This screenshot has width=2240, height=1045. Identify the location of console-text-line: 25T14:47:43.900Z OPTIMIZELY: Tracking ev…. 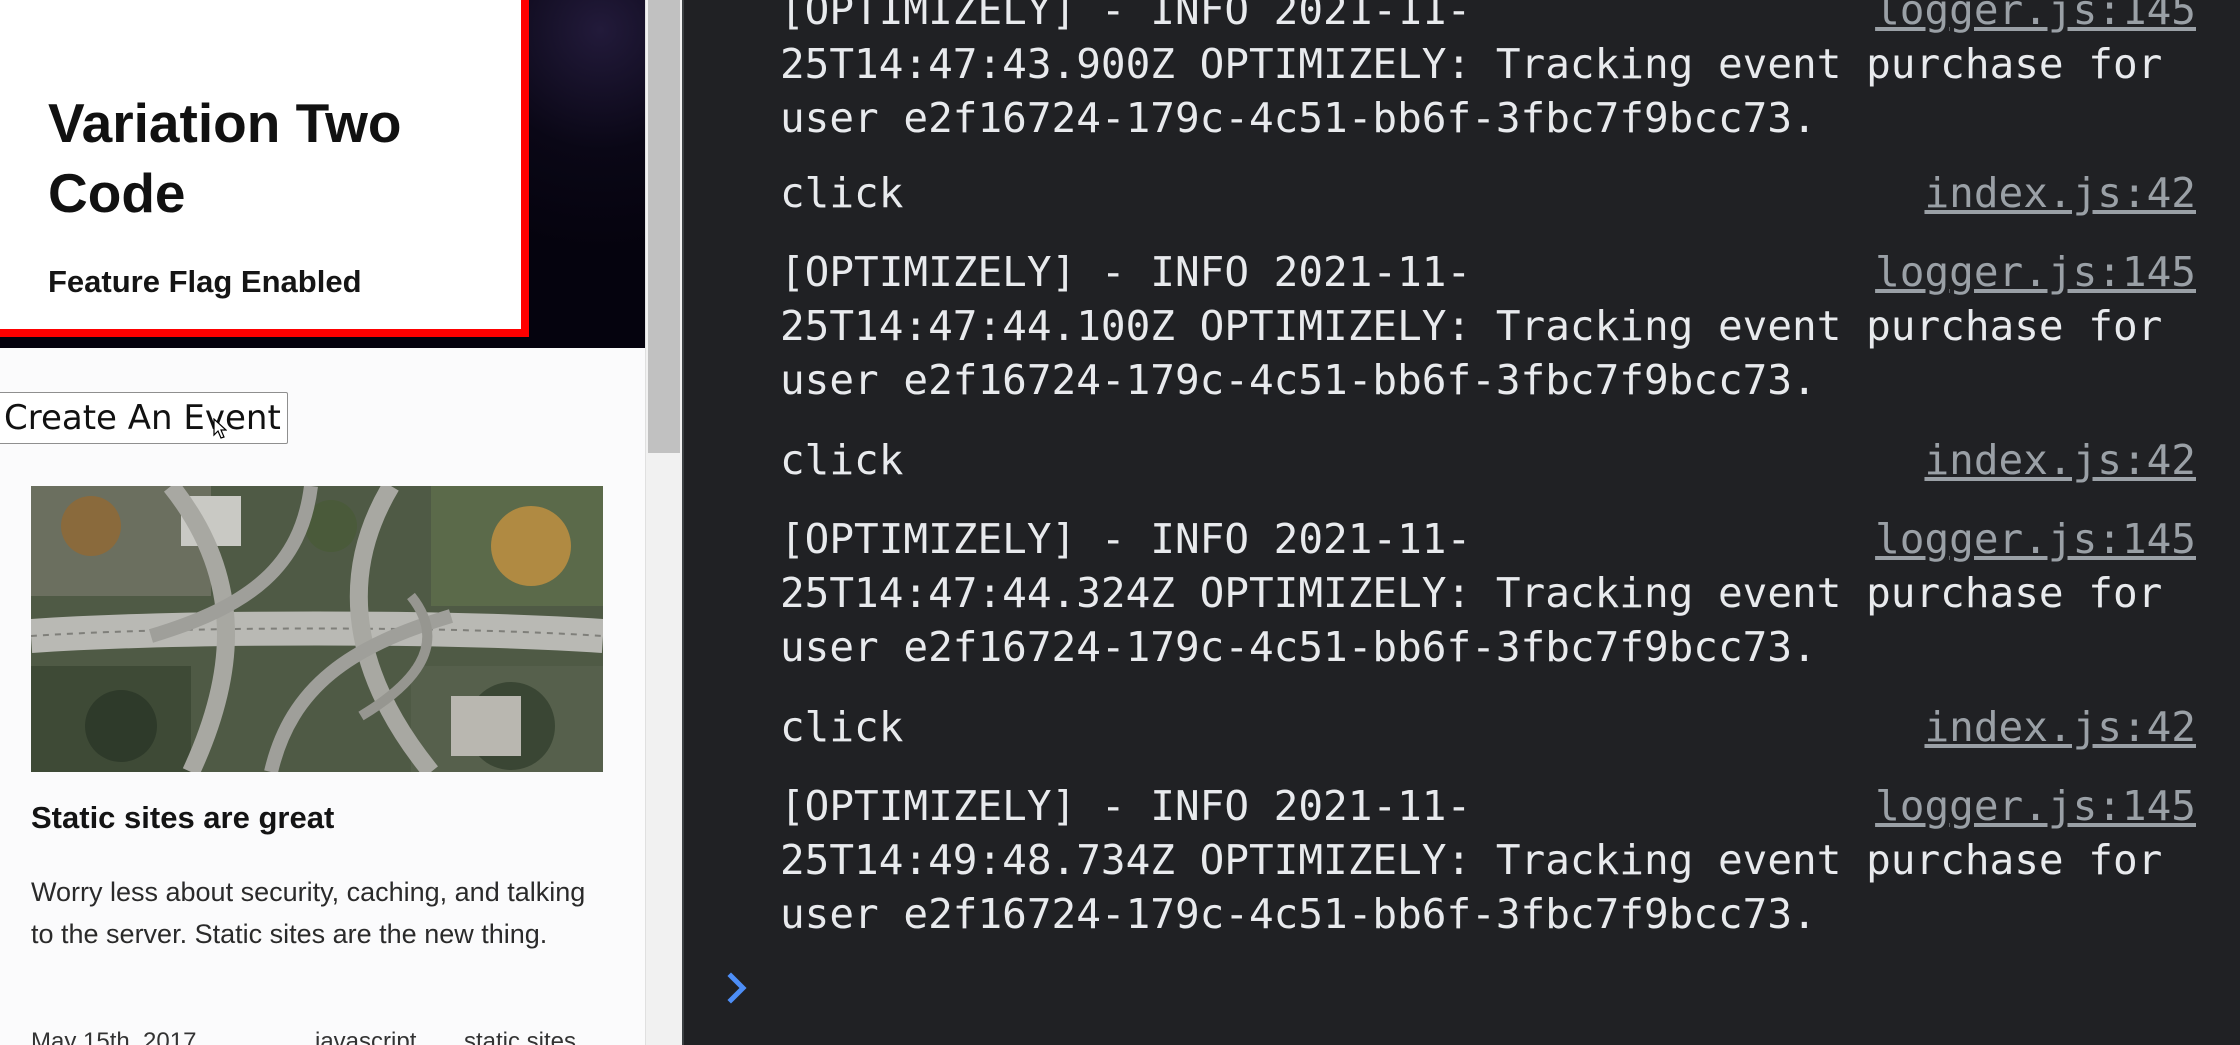
(1471, 64).